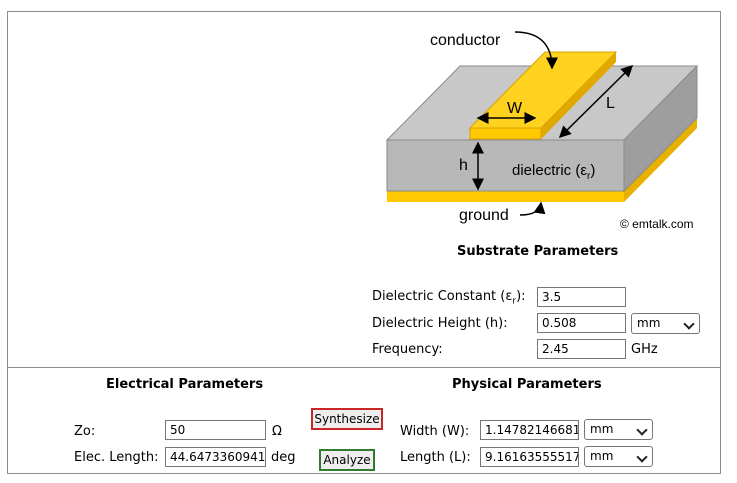 The width and height of the screenshot is (737, 483). Describe the element at coordinates (347, 419) in the screenshot. I see `synthesize-button: Synthesize` at that location.